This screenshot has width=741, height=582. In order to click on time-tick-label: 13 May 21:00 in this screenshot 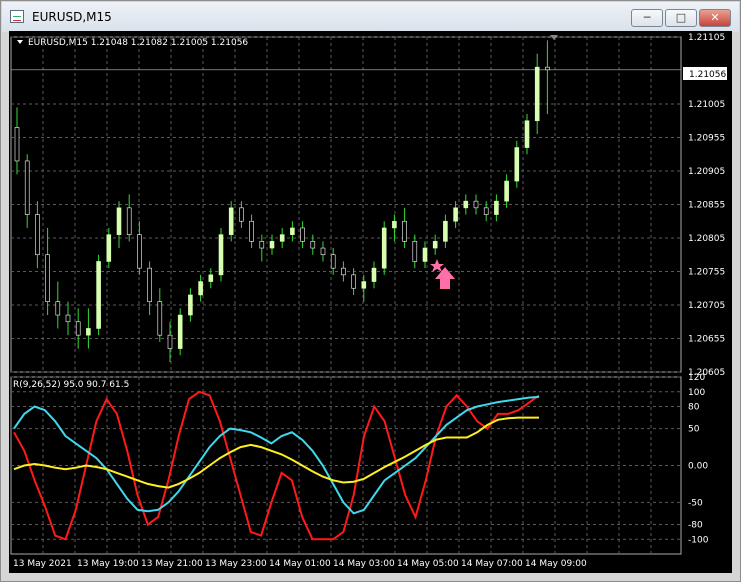, I will do `click(172, 564)`.